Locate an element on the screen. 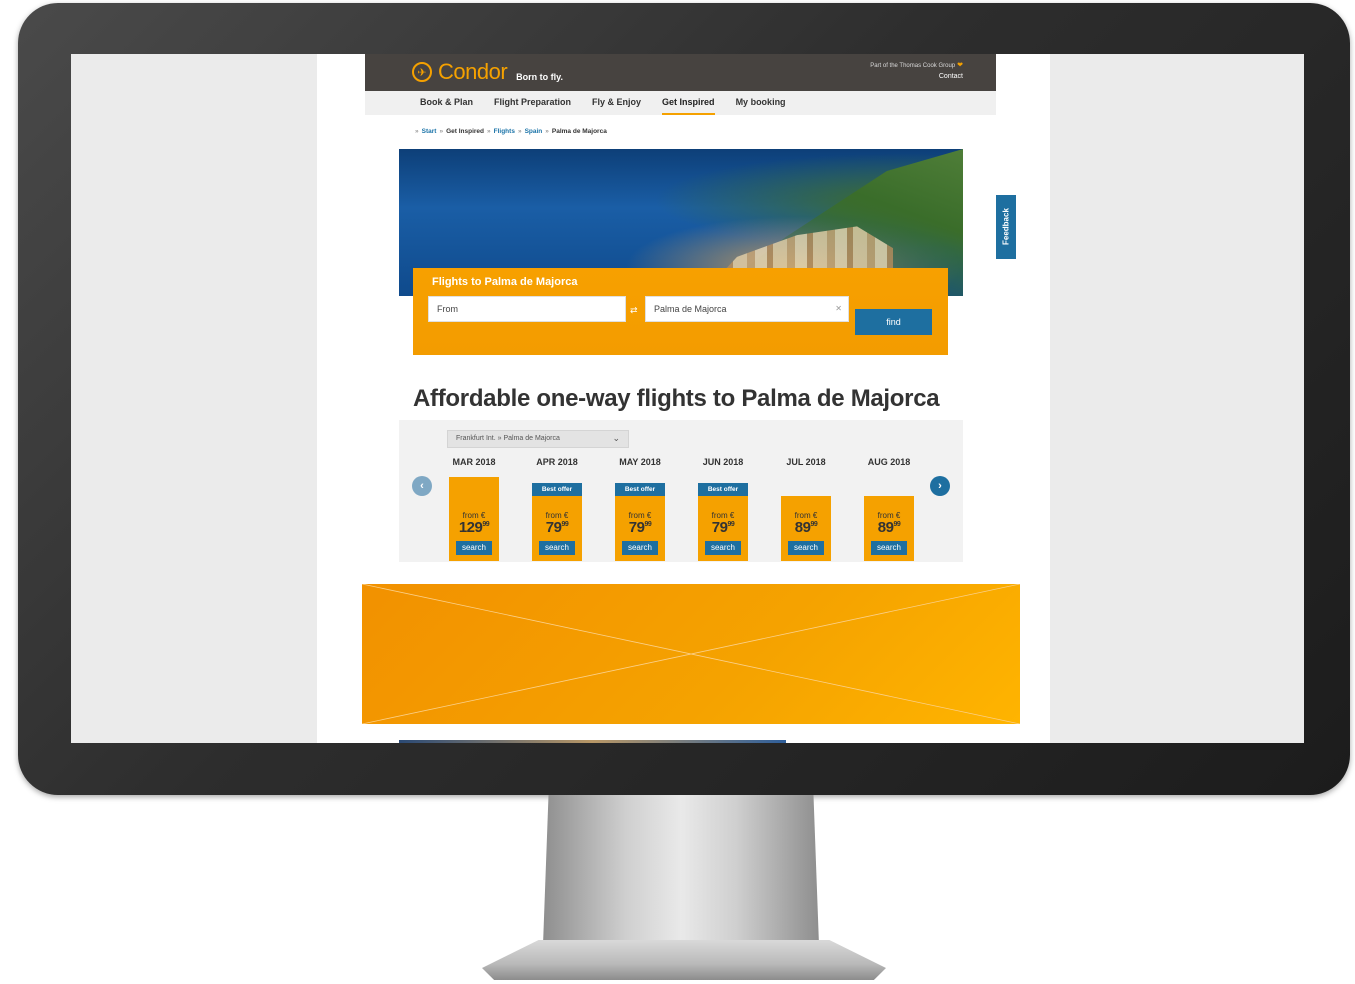 Image resolution: width=1355 pixels, height=984 pixels. from-placeholder: From is located at coordinates (447, 309).